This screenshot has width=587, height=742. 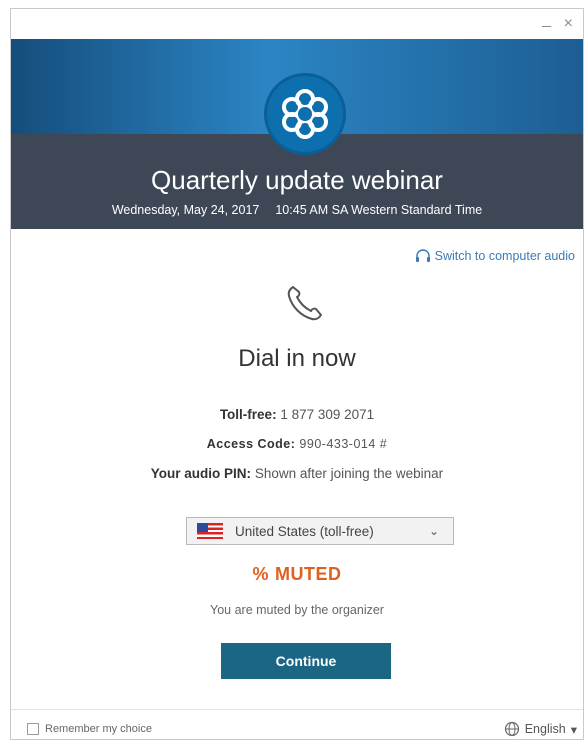 What do you see at coordinates (297, 444) in the screenshot?
I see `access-code-row: Access Code: 990-433-014 #` at bounding box center [297, 444].